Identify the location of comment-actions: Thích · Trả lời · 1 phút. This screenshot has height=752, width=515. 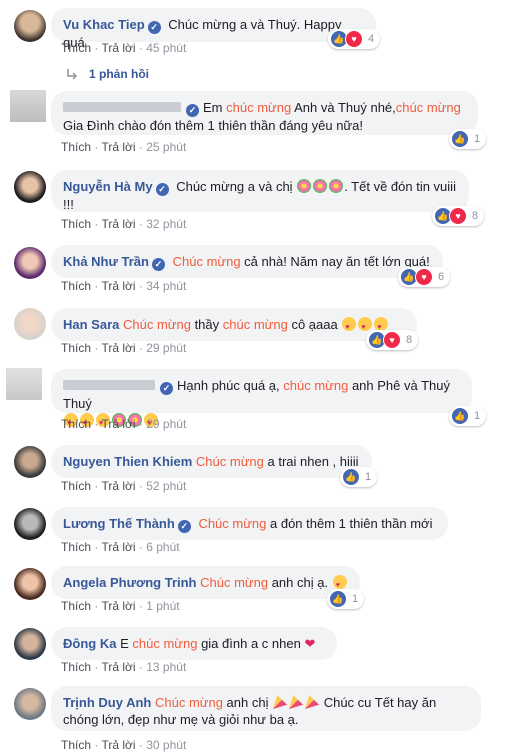
(120, 606).